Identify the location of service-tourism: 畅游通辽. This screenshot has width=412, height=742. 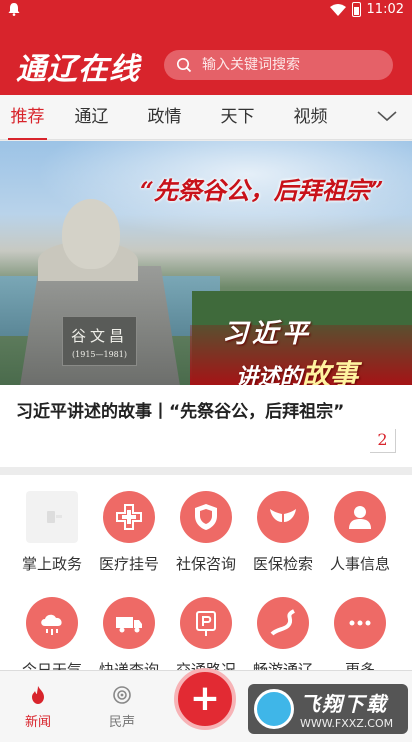
(283, 638).